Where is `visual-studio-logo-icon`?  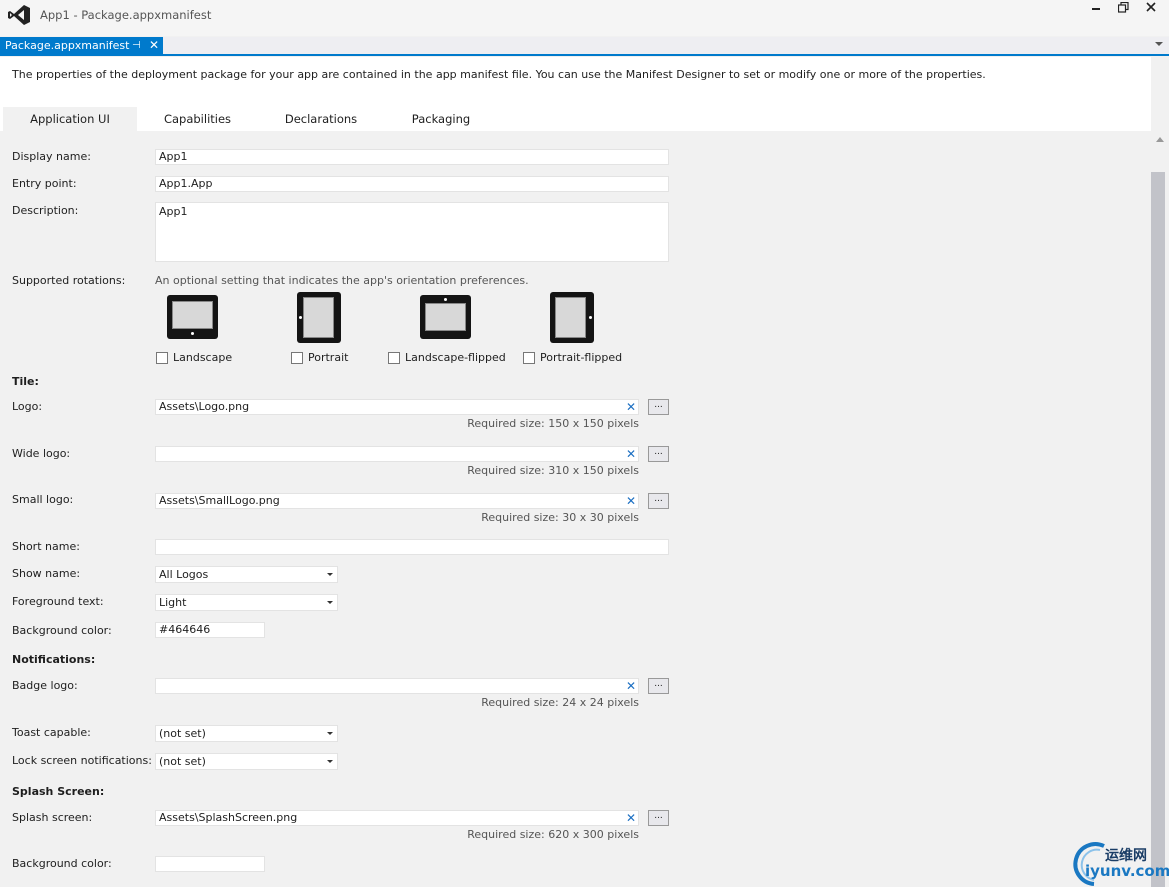 visual-studio-logo-icon is located at coordinates (19, 15).